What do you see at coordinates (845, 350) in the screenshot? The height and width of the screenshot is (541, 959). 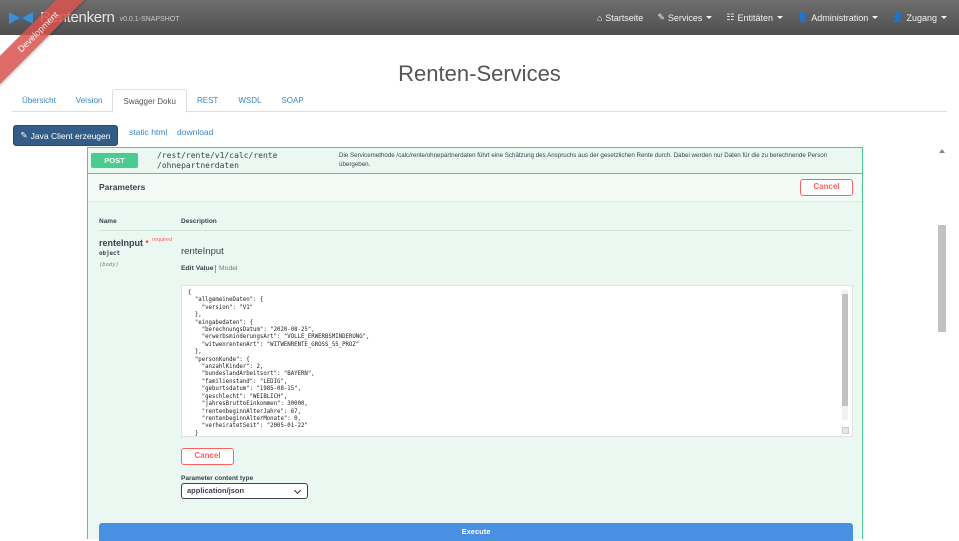 I see `editor-scrollbar-thumb` at bounding box center [845, 350].